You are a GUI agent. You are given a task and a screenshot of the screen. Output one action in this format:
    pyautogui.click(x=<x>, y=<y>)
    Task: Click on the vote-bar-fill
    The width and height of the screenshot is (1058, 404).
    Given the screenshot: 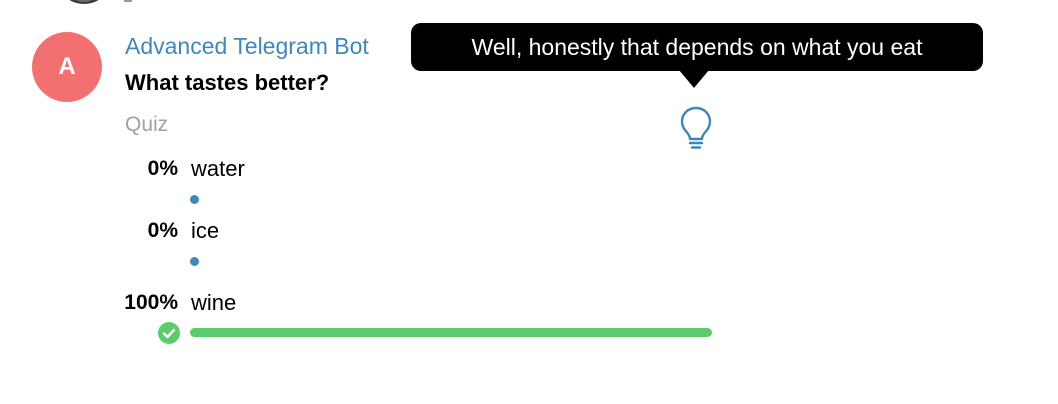 What is the action you would take?
    pyautogui.click(x=451, y=332)
    